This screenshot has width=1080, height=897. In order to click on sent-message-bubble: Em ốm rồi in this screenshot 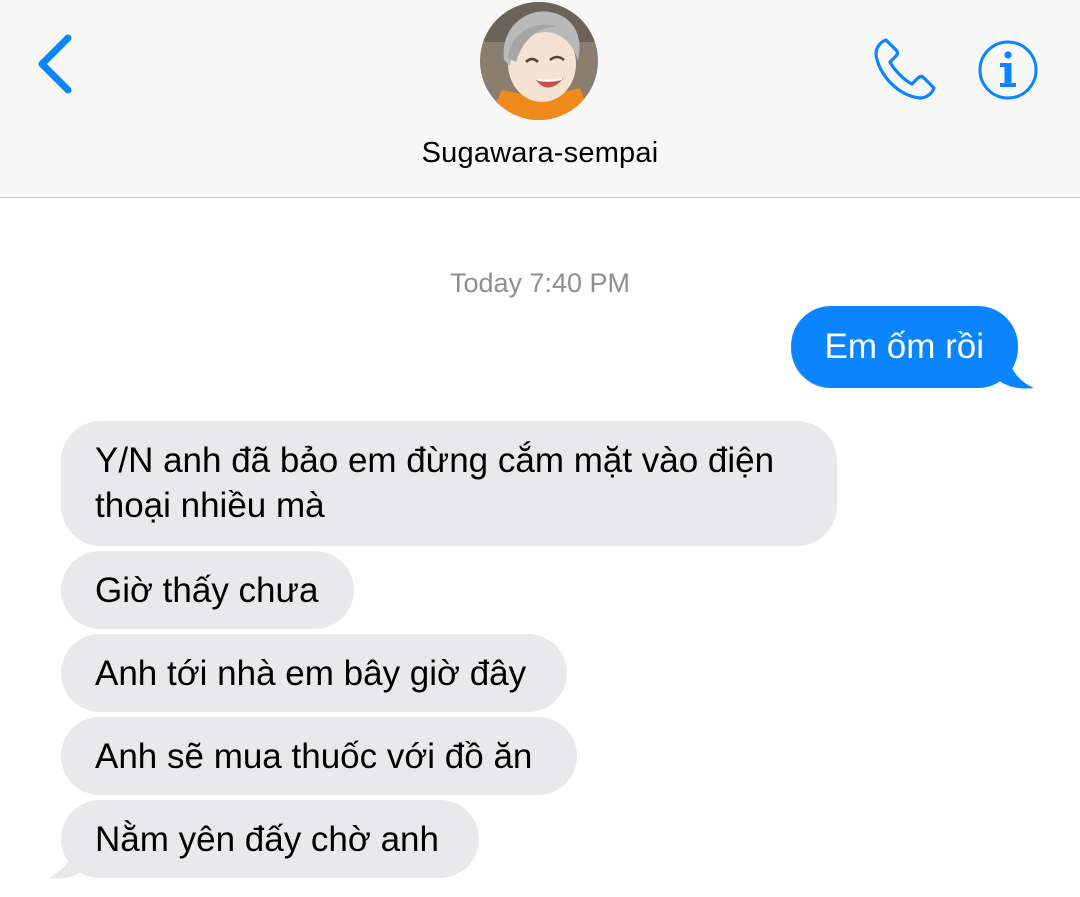, I will do `click(904, 347)`.